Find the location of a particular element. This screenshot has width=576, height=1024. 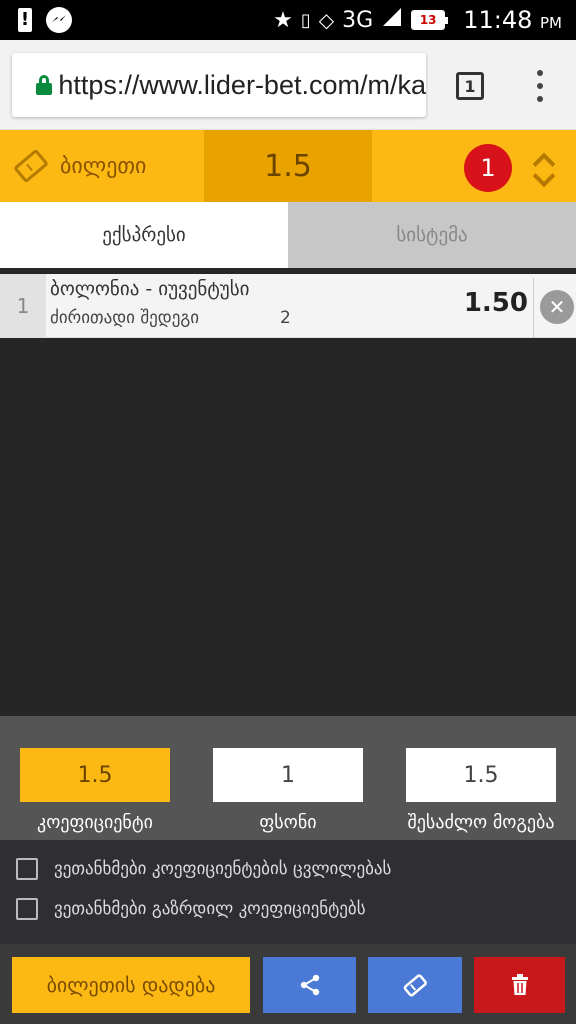

trash-icon is located at coordinates (519, 984).